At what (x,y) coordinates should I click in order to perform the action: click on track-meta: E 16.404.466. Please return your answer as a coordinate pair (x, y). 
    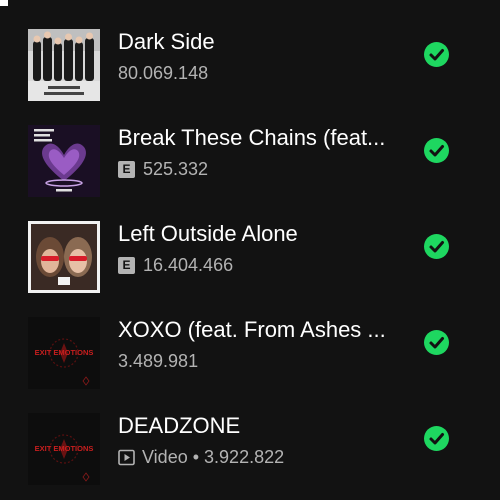
    Looking at the image, I should click on (175, 265).